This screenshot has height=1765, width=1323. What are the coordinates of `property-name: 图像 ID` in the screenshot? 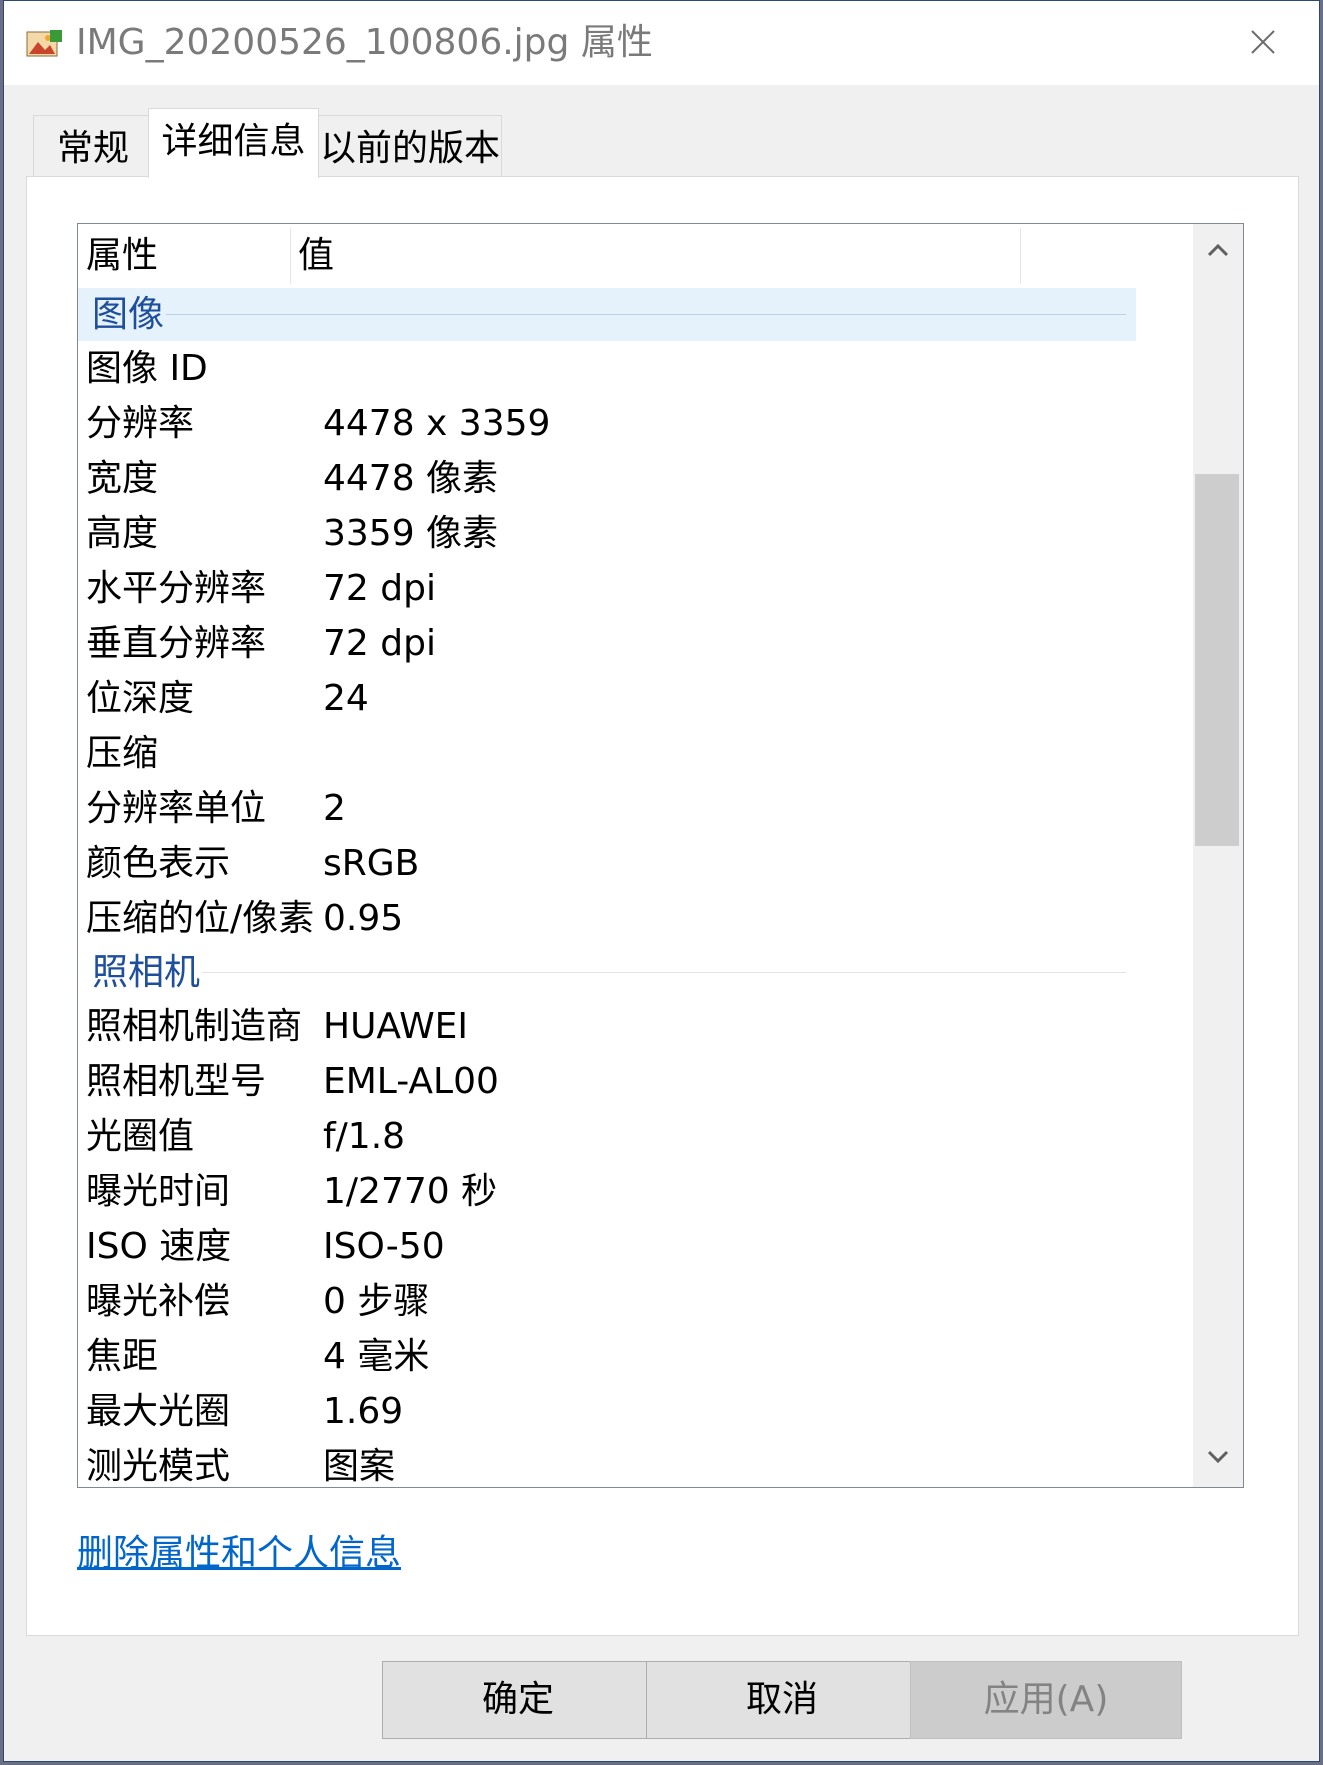 It's located at (147, 368).